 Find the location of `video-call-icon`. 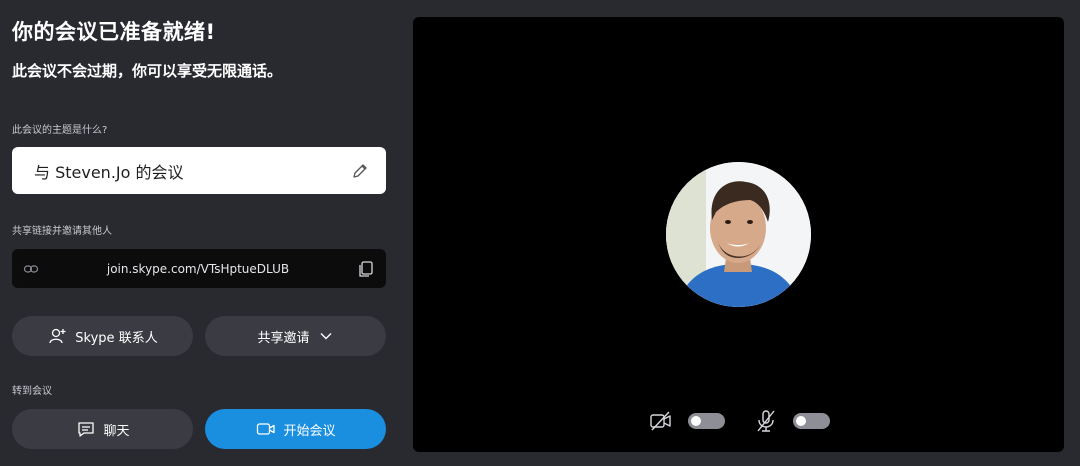

video-call-icon is located at coordinates (266, 429).